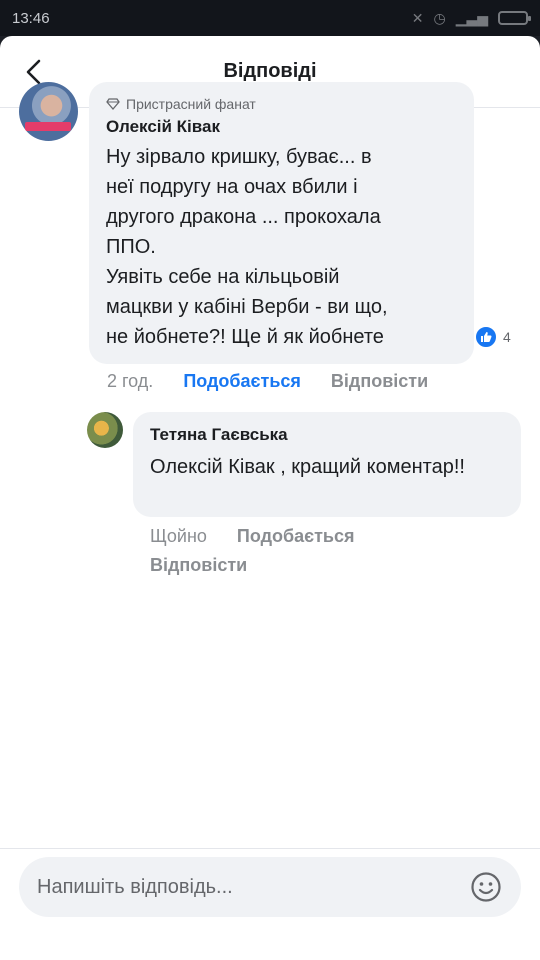  Describe the element at coordinates (130, 380) in the screenshot. I see `comment-time: 2 год.` at that location.